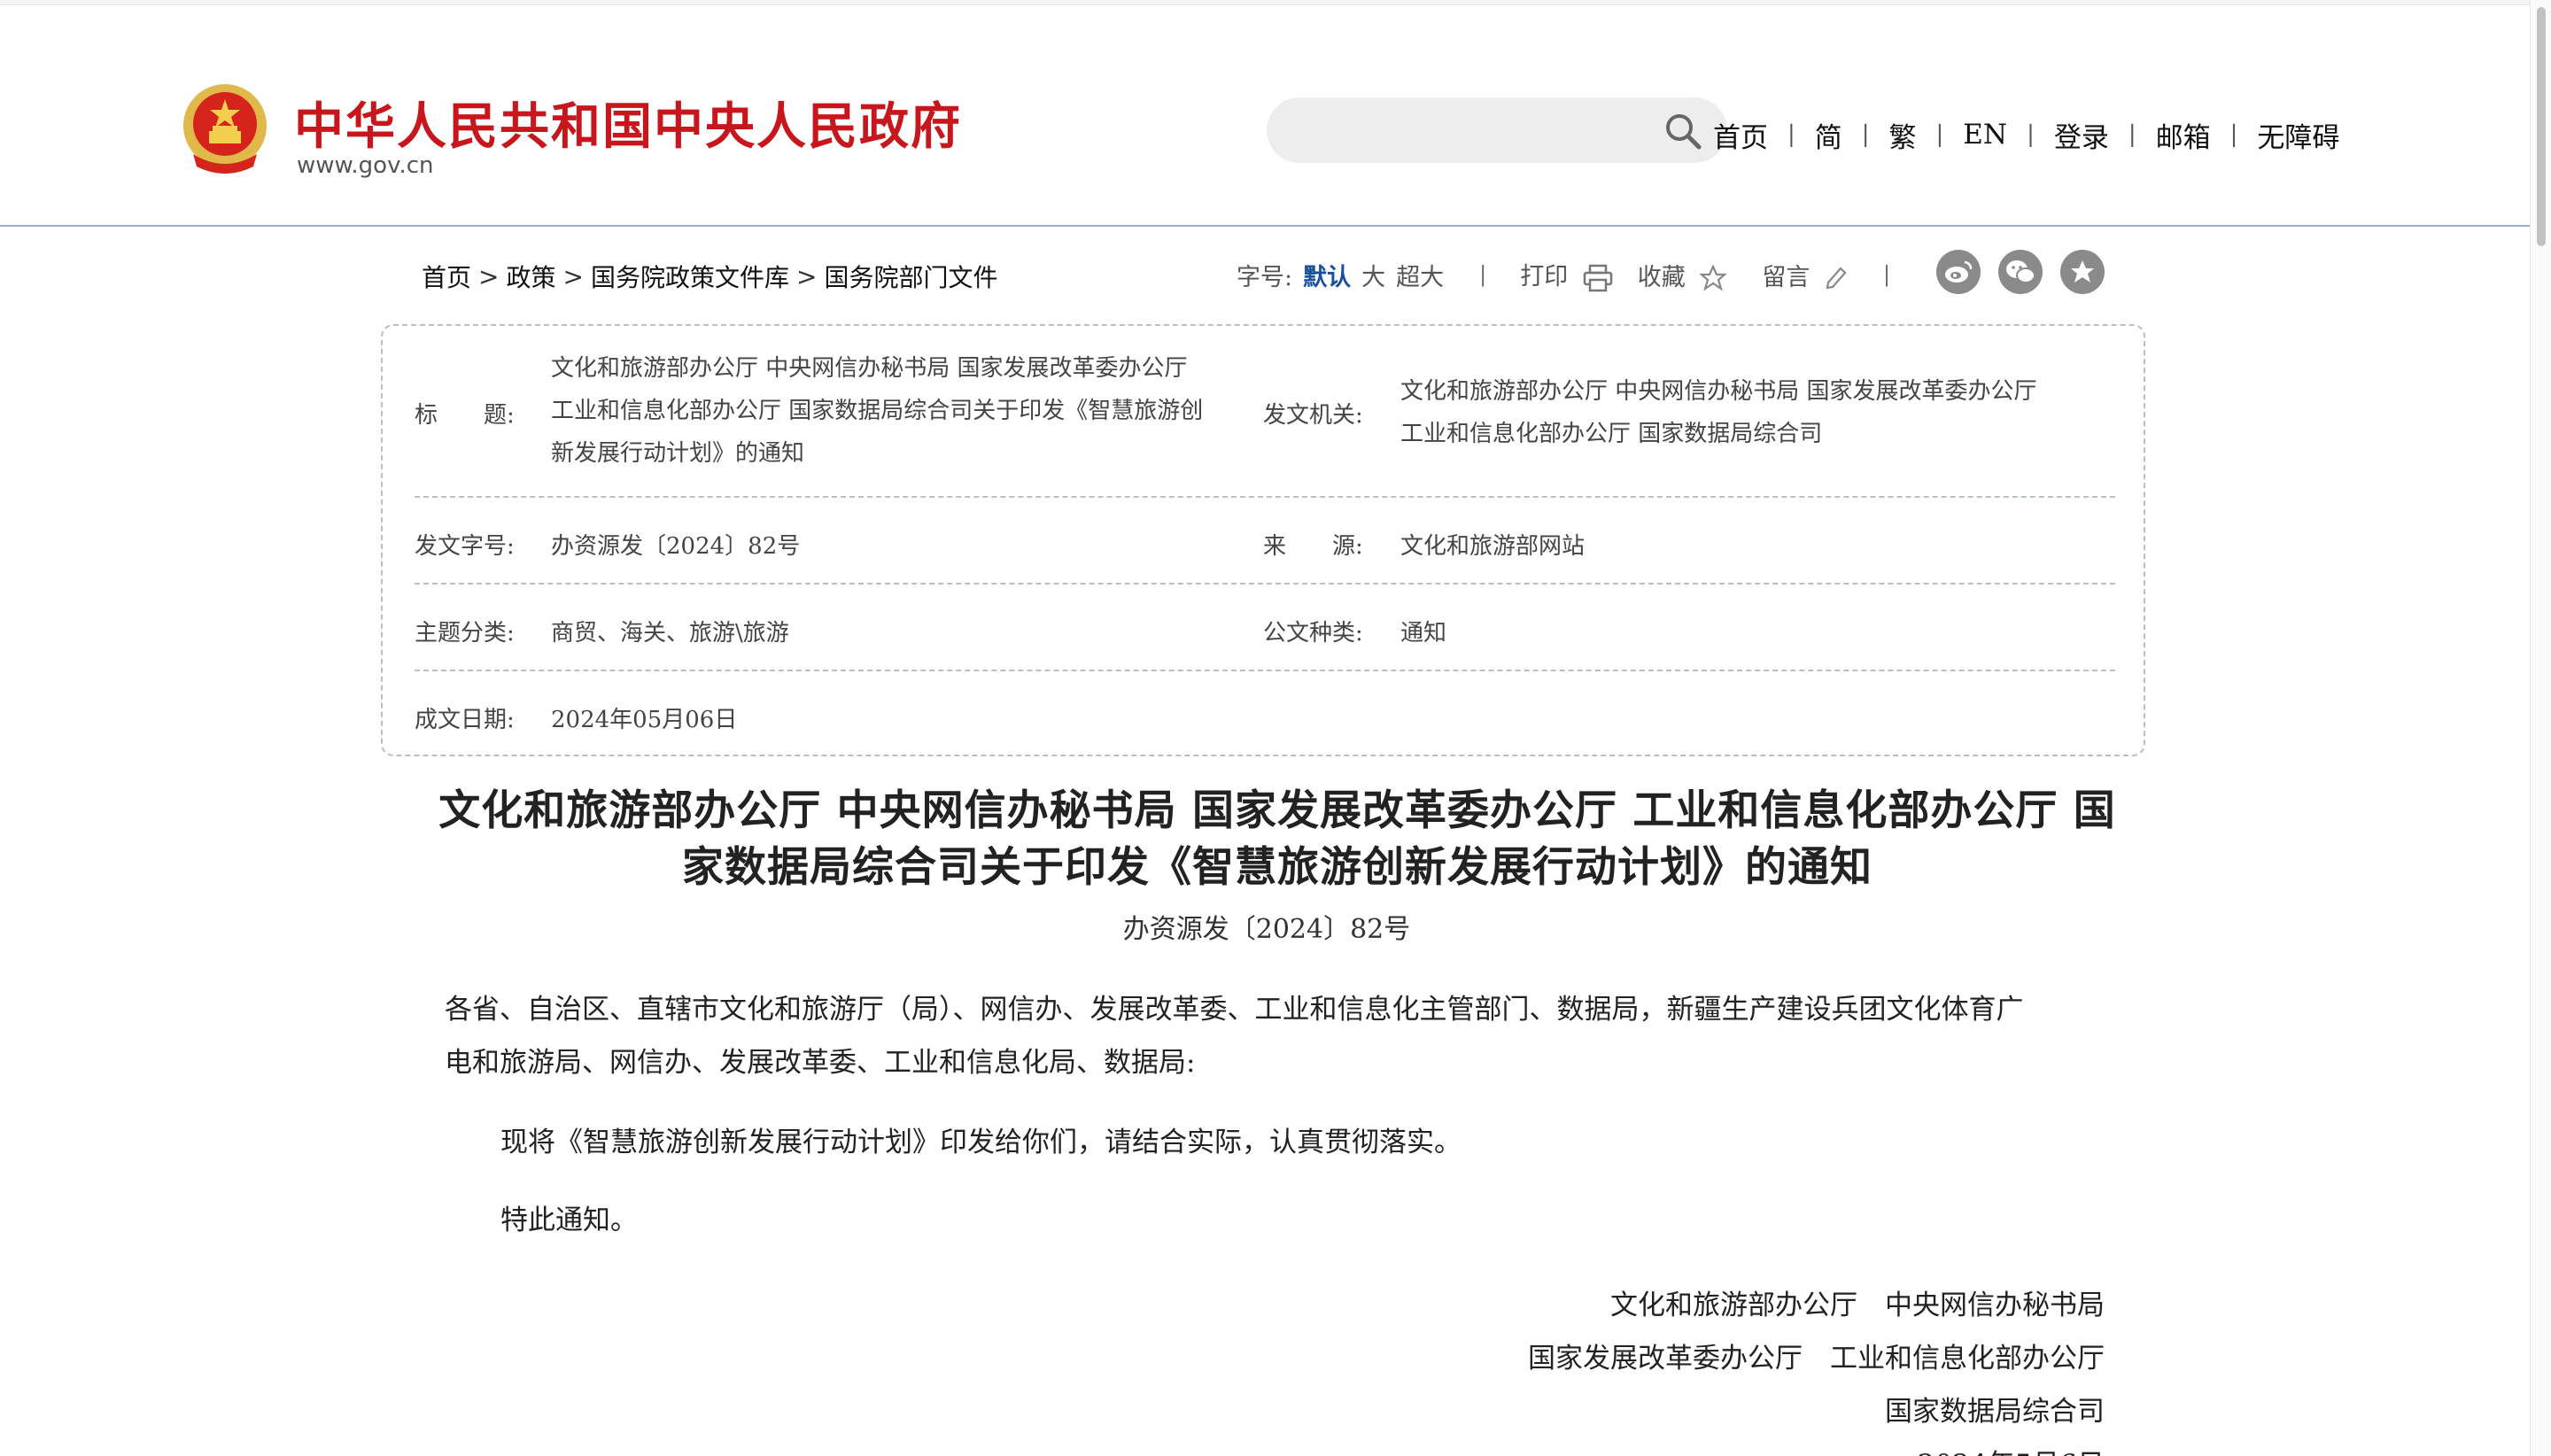  Describe the element at coordinates (1327, 275) in the screenshot. I see `font-size-default: 默认` at that location.